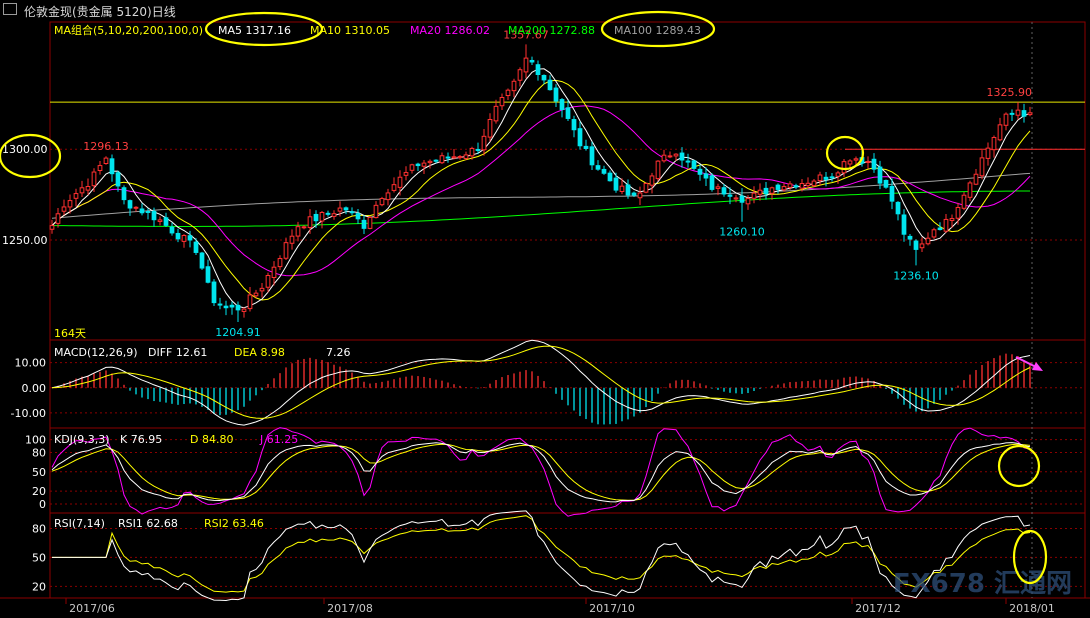 This screenshot has height=618, width=1090. What do you see at coordinates (35, 440) in the screenshot?
I see `kdj-tick-0: 100` at bounding box center [35, 440].